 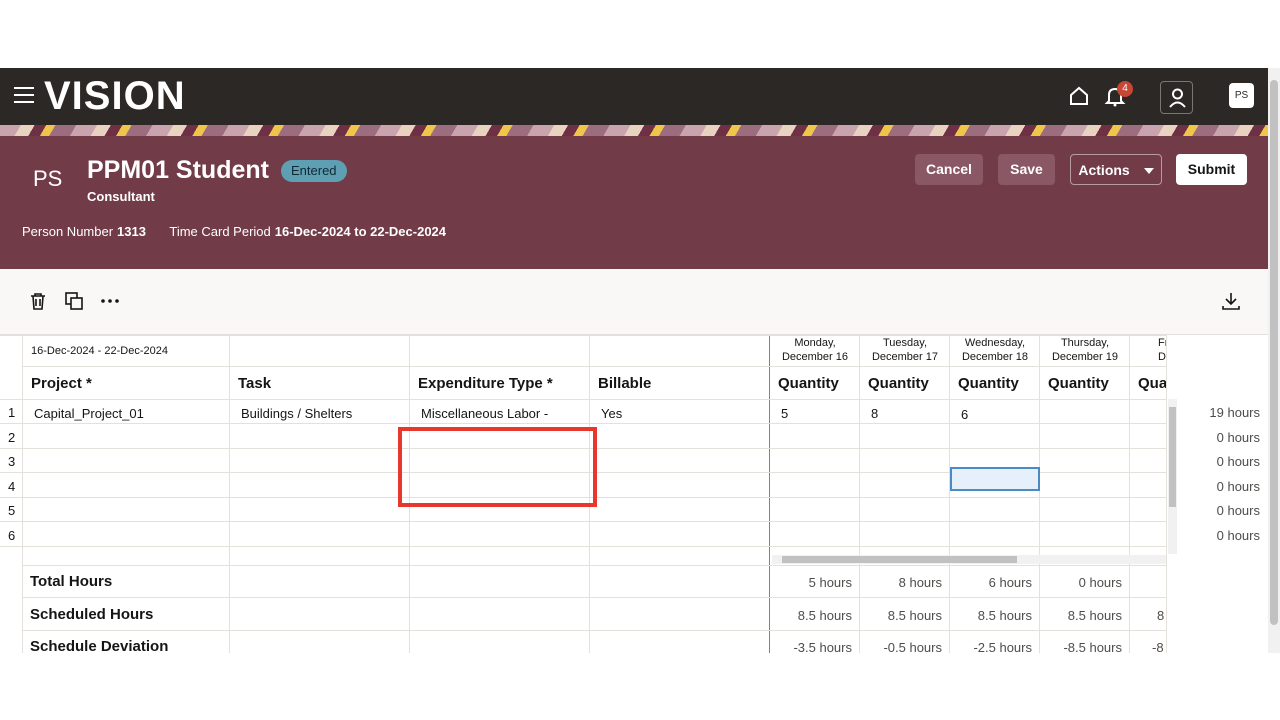 What do you see at coordinates (24, 95) in the screenshot?
I see `menu-icon` at bounding box center [24, 95].